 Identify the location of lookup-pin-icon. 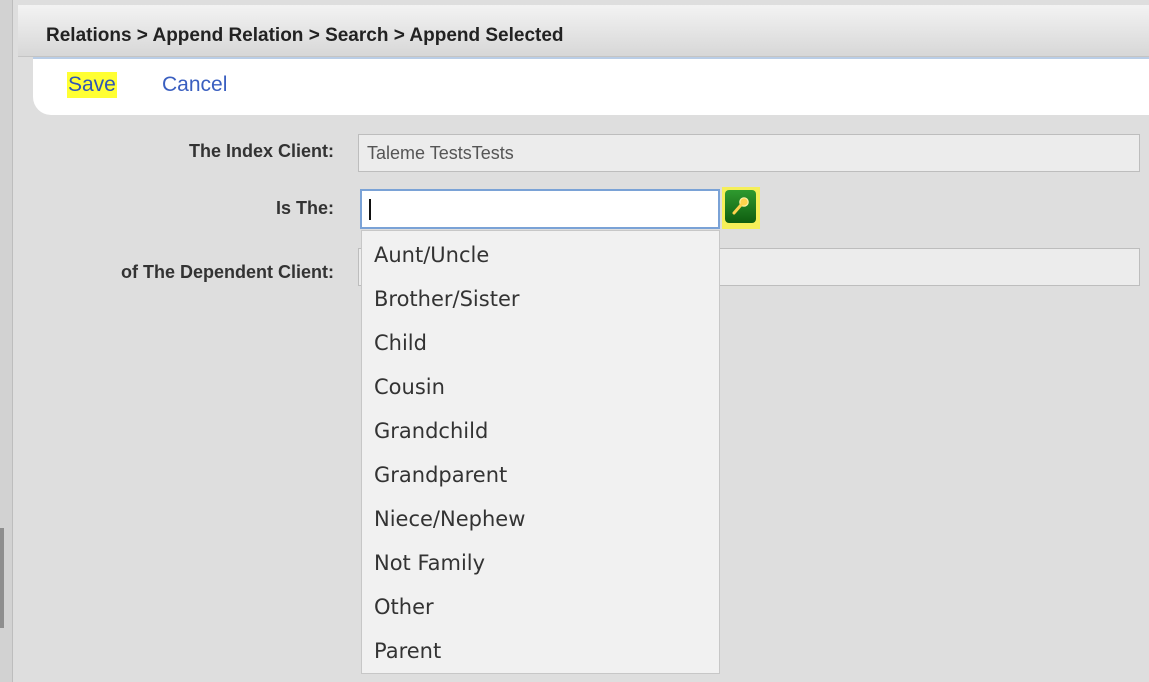
(740, 206).